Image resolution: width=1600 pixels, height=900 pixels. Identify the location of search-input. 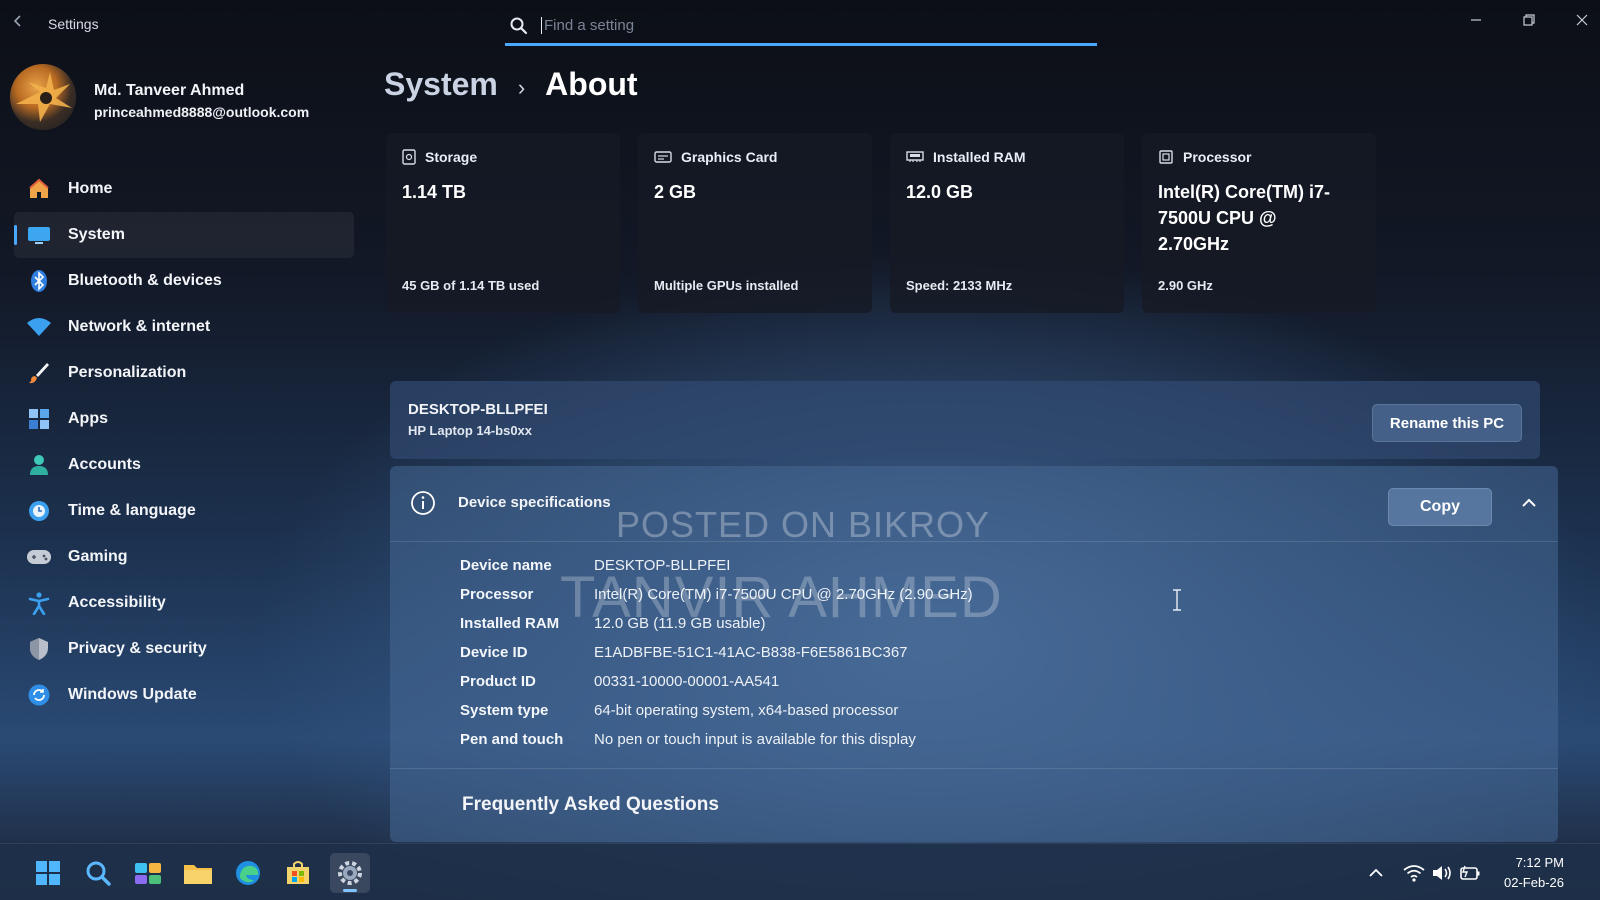
(819, 25).